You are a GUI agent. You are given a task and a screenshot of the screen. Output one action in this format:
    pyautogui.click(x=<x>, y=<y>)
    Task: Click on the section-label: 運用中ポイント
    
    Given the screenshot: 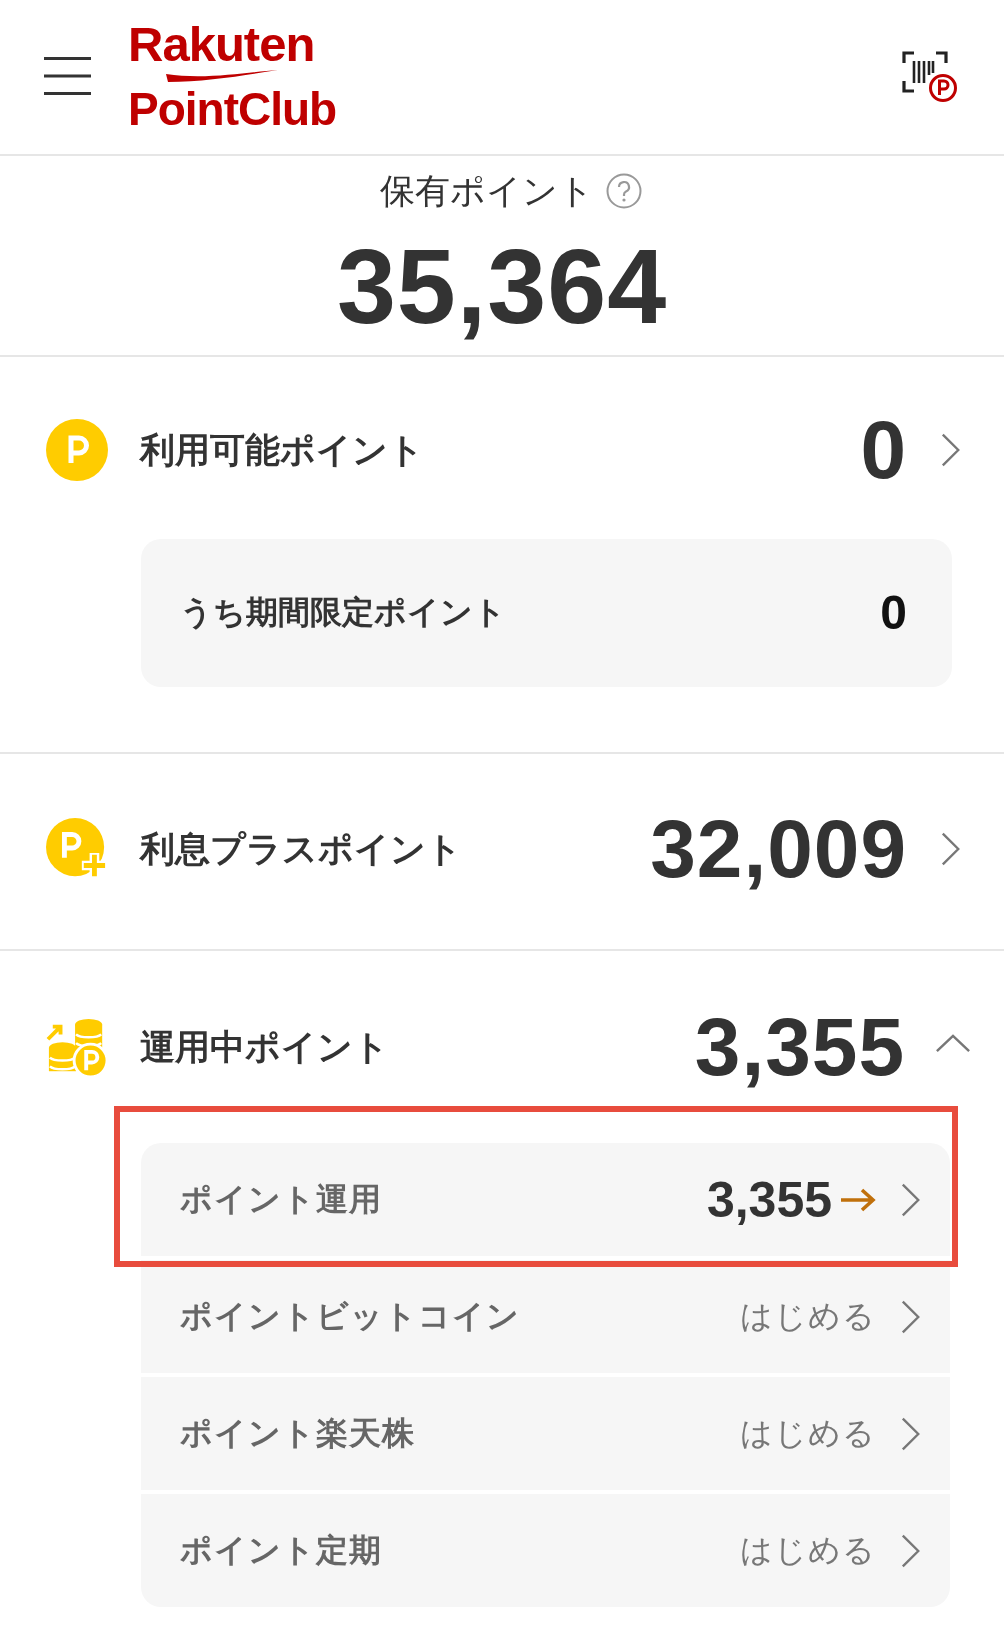 What is the action you would take?
    pyautogui.click(x=264, y=1047)
    